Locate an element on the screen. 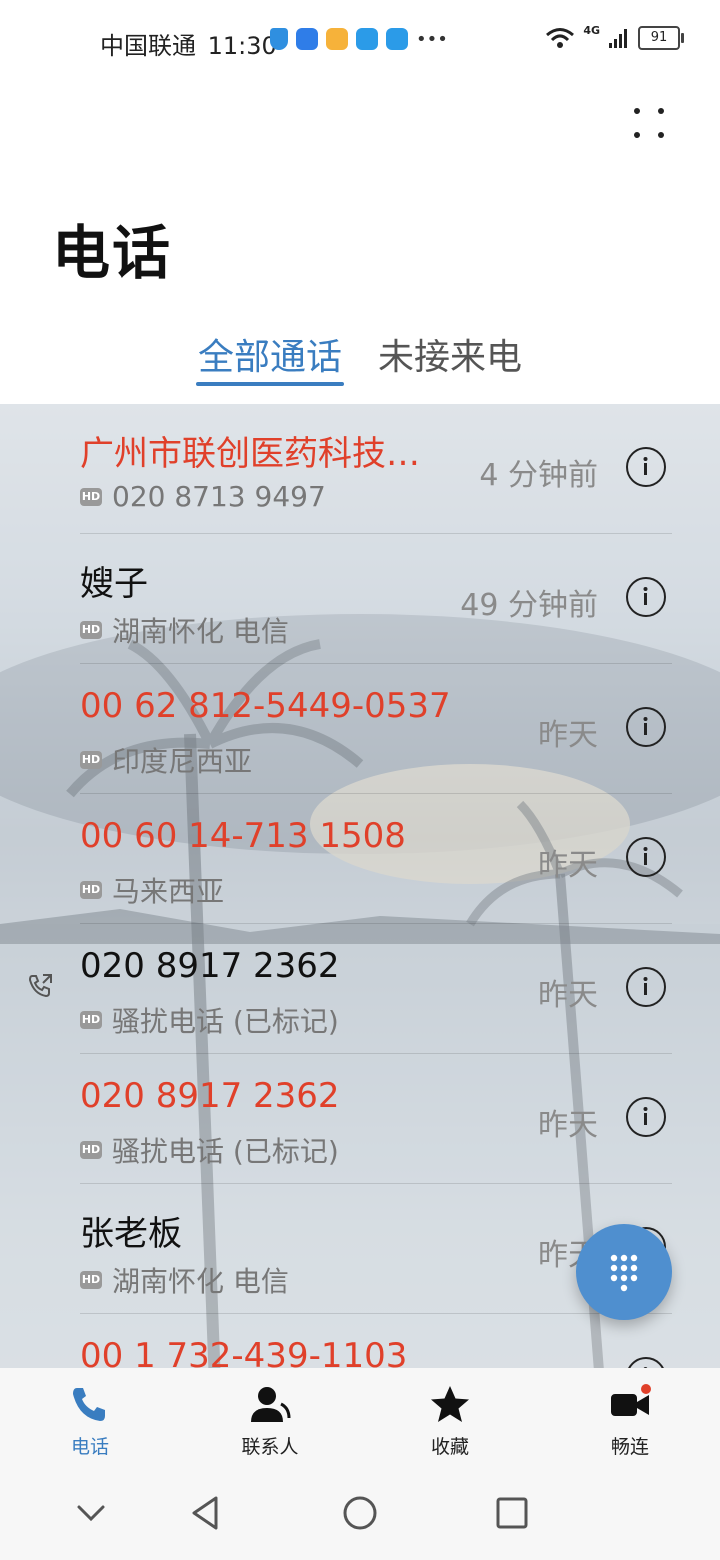 This screenshot has width=720, height=1560. video-app-icon is located at coordinates (337, 39).